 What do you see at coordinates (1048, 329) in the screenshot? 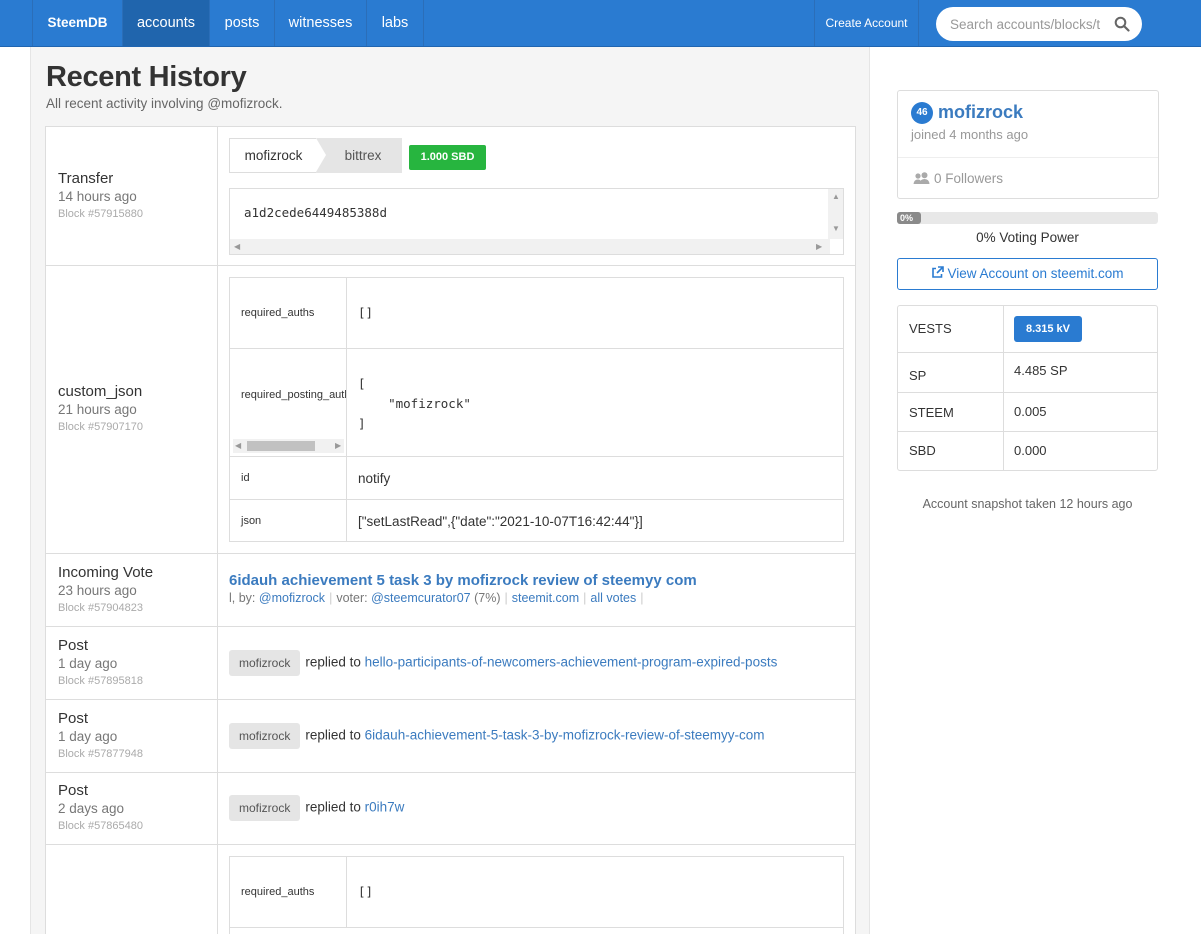
I see `vests-badge: 8.315 kV` at bounding box center [1048, 329].